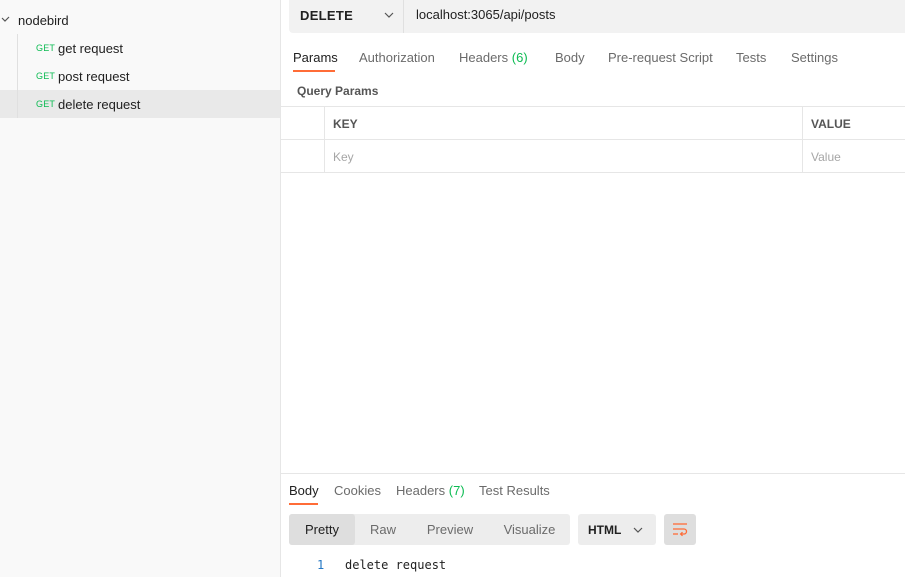 Image resolution: width=905 pixels, height=577 pixels. Describe the element at coordinates (327, 15) in the screenshot. I see `method-value: DELETE` at that location.